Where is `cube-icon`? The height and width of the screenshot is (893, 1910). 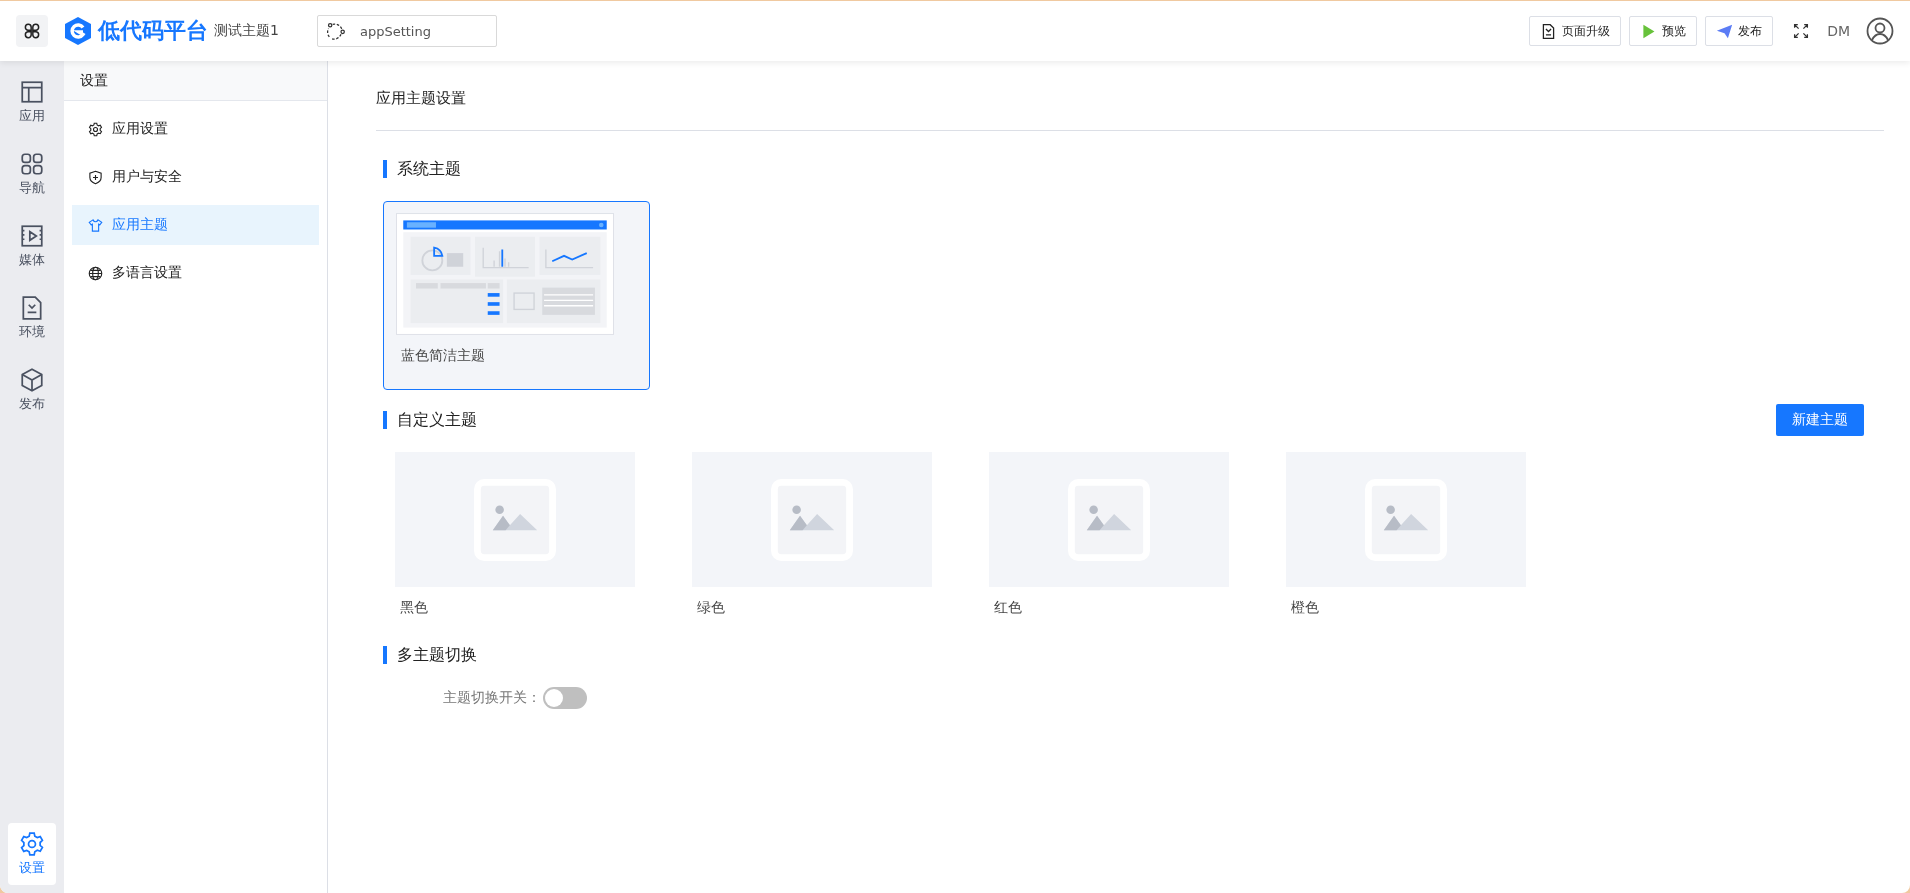 cube-icon is located at coordinates (32, 380).